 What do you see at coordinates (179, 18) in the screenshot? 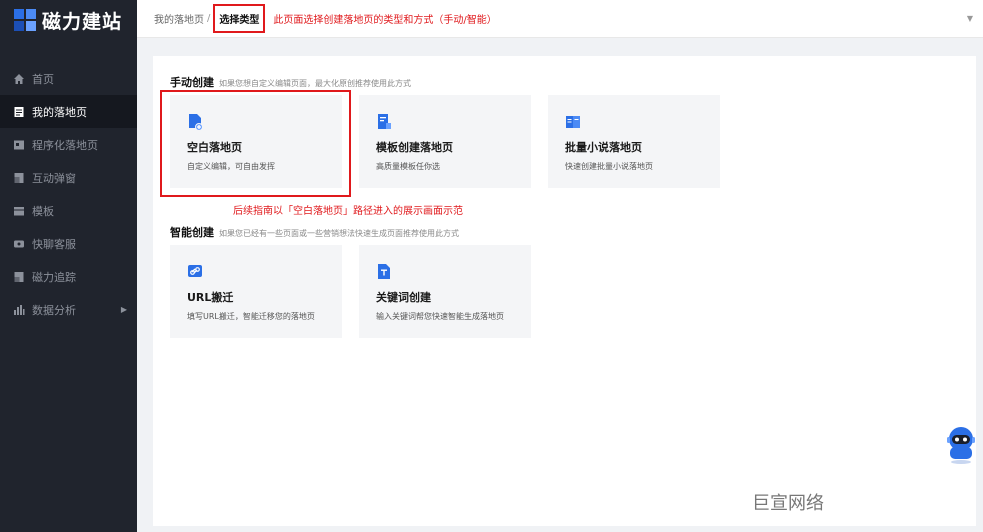
I see `breadcrumb-parent: 我的落地页` at bounding box center [179, 18].